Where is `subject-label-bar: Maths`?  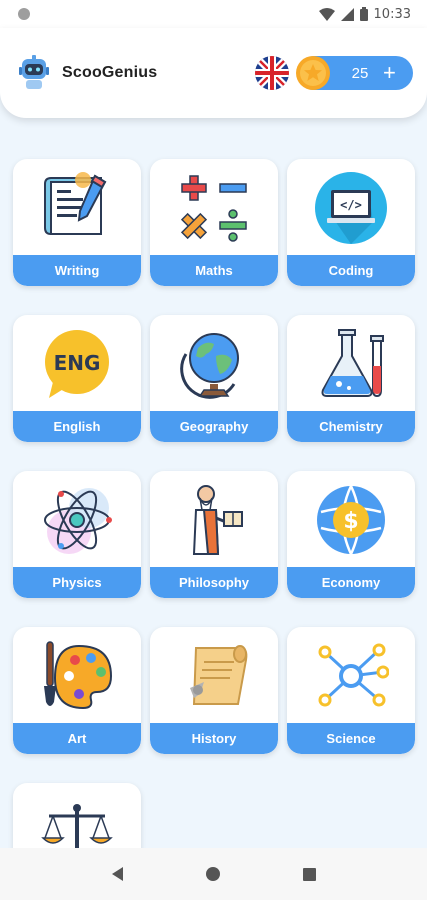 subject-label-bar: Maths is located at coordinates (214, 270).